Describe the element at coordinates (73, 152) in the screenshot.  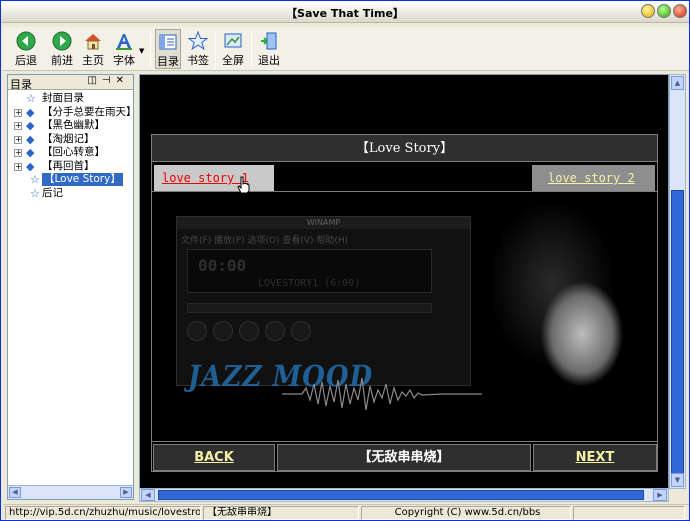
I see `tree-item-label: 【回心转意】` at that location.